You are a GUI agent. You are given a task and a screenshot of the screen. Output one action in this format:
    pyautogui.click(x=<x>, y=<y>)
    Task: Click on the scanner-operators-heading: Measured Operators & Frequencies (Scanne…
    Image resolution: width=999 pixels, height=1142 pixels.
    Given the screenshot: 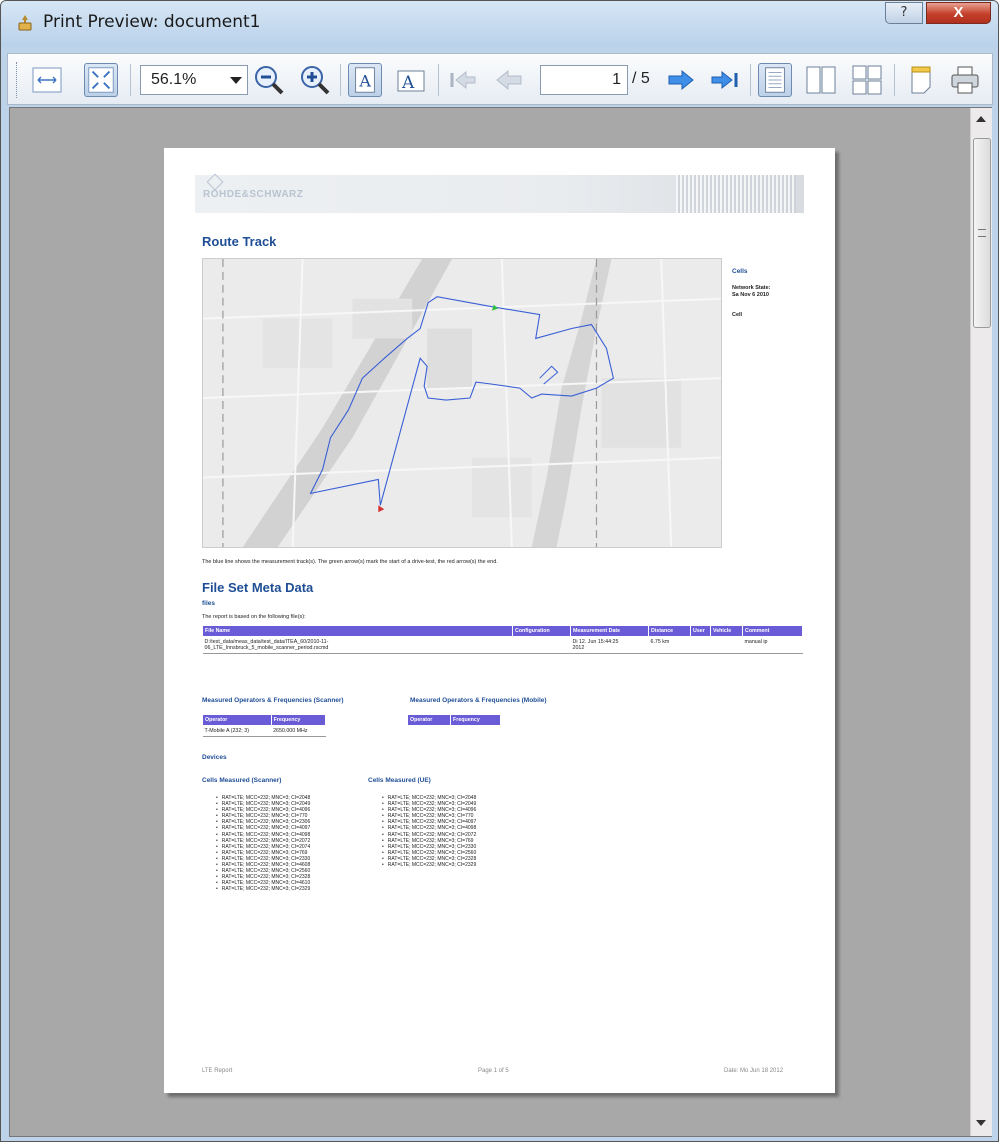 What is the action you would take?
    pyautogui.click(x=273, y=700)
    